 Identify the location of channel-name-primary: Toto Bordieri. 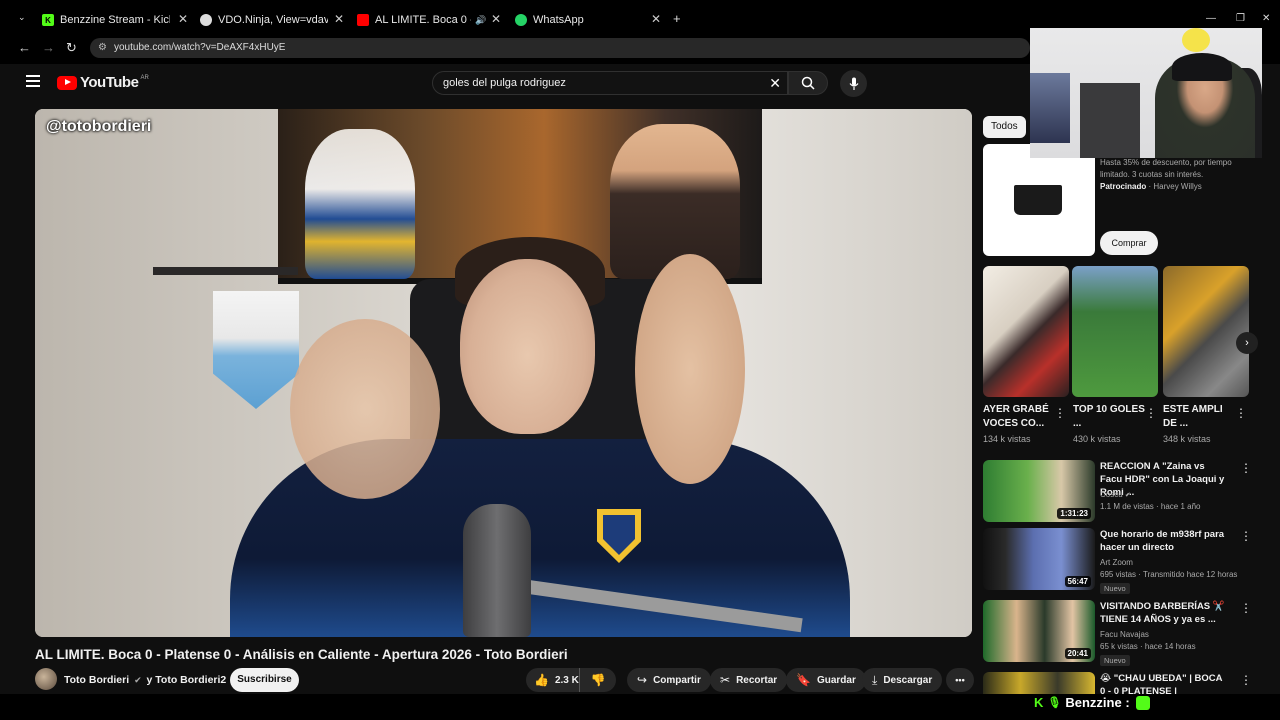
(96, 680).